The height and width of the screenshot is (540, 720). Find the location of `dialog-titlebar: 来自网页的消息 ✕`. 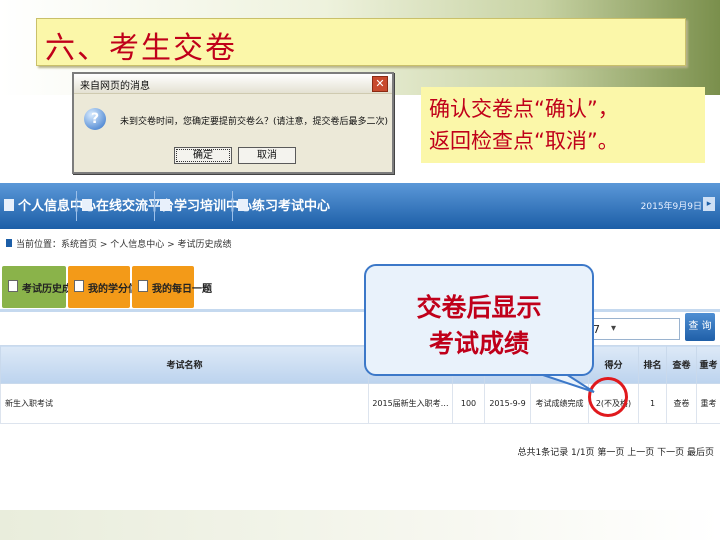

dialog-titlebar: 来自网页的消息 ✕ is located at coordinates (233, 84).